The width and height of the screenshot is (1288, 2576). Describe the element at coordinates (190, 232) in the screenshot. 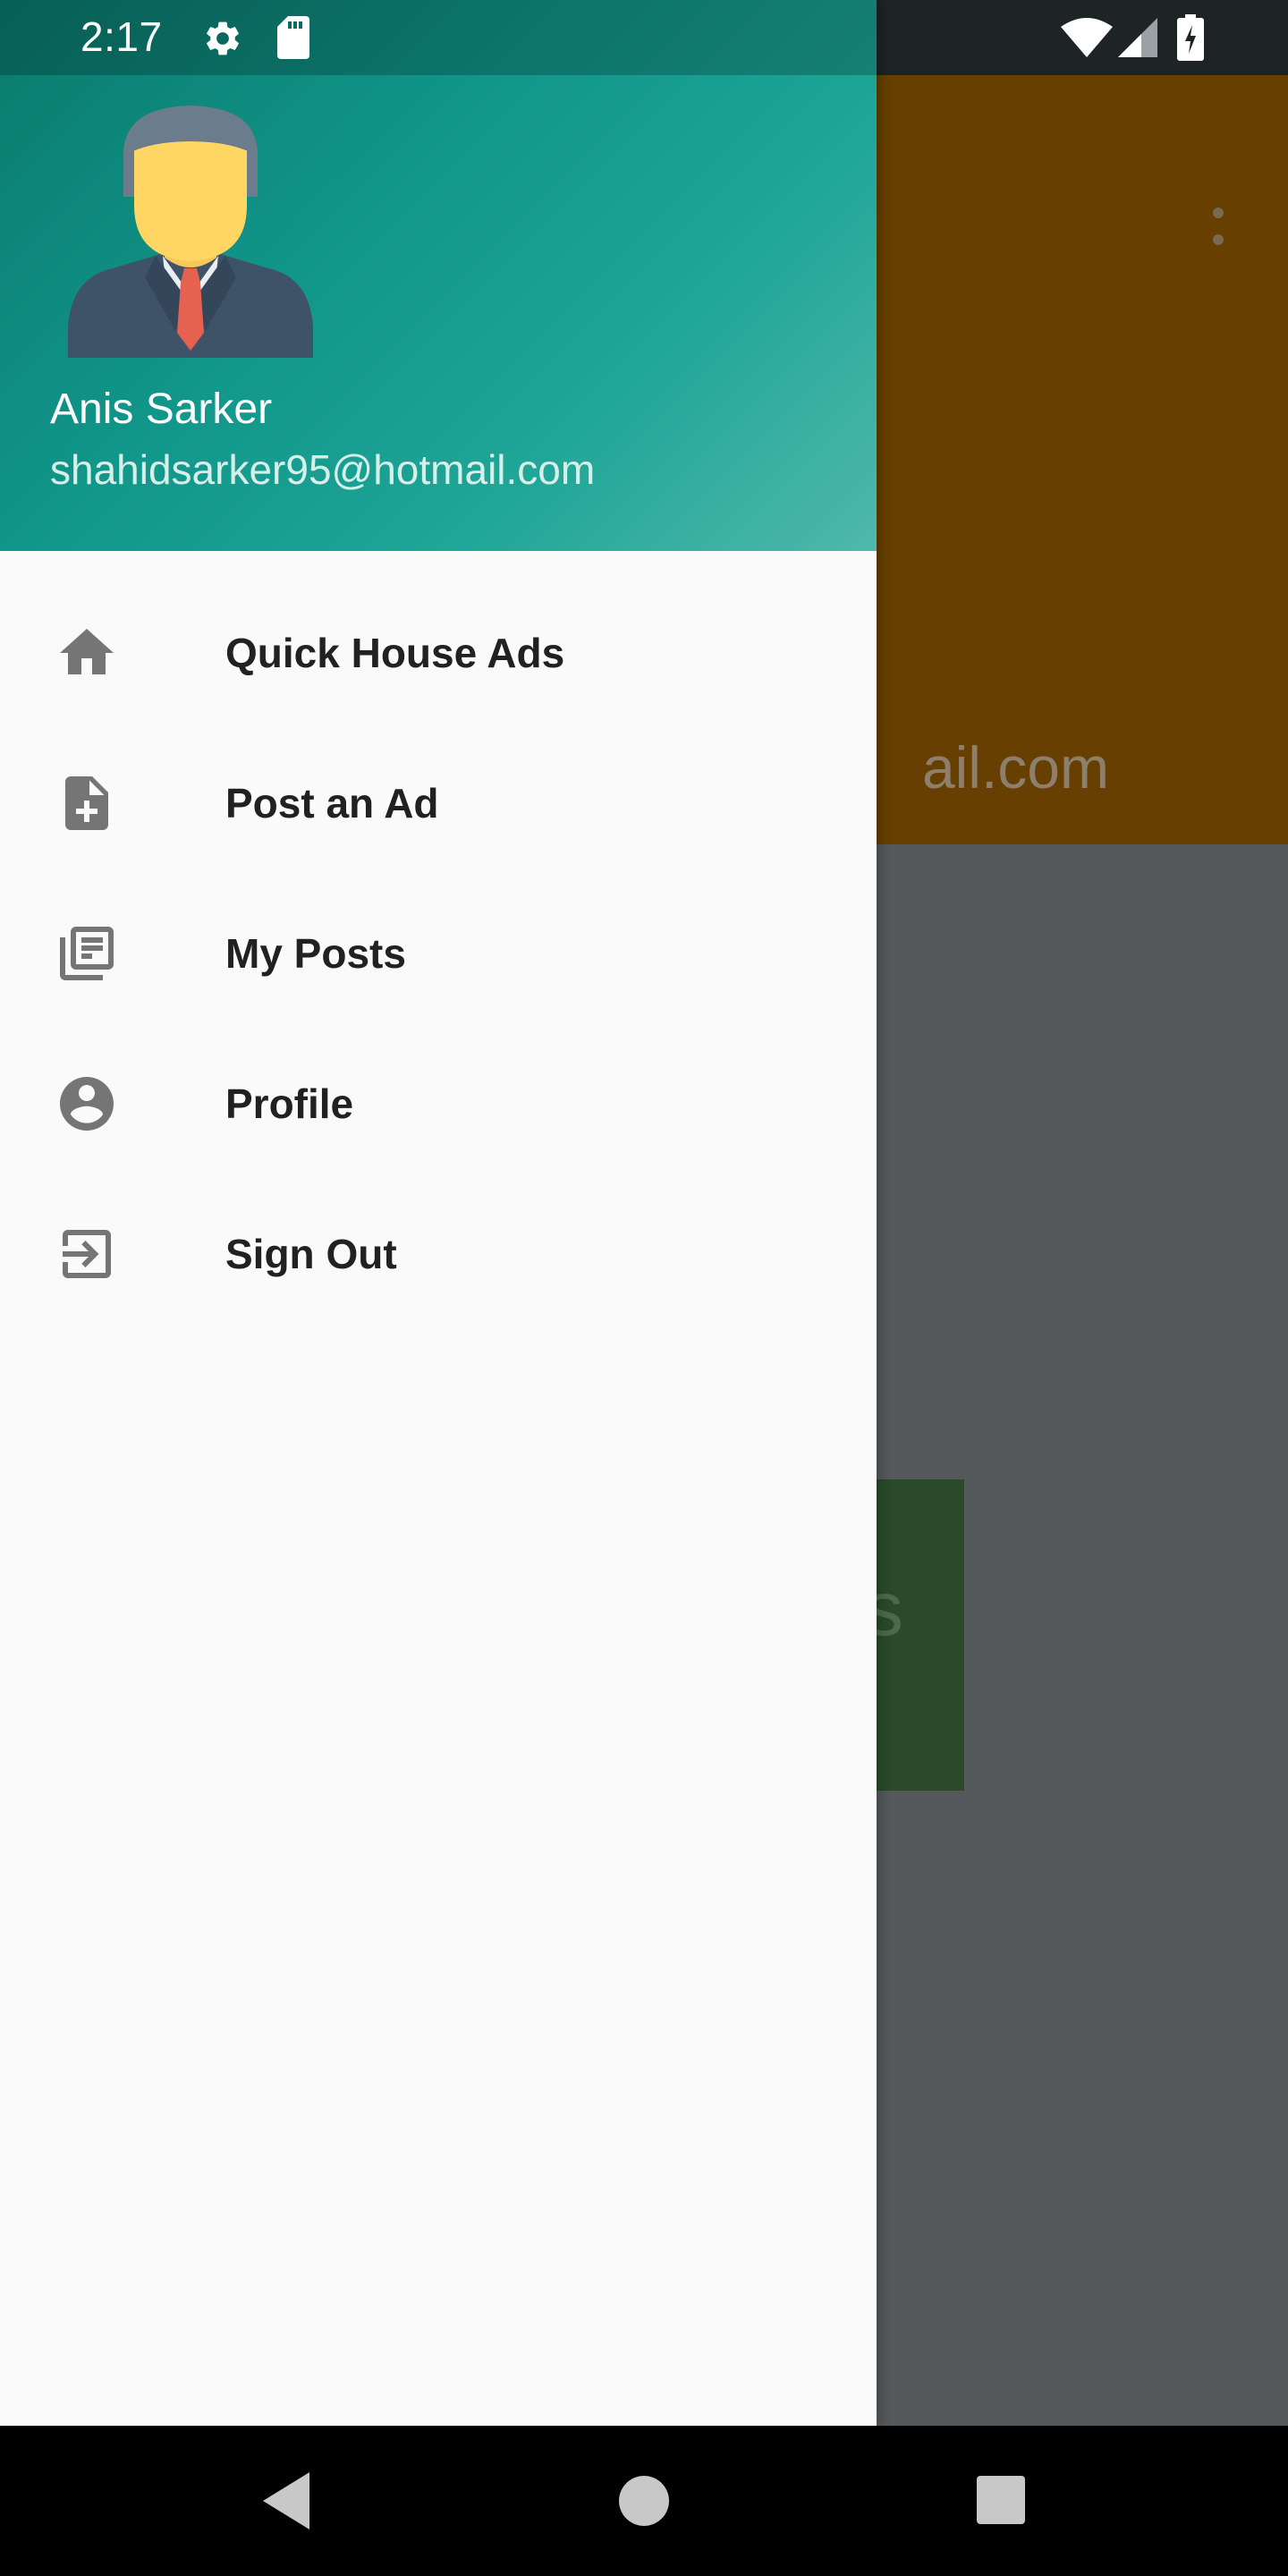

I see `businessman-avatar-icon` at that location.